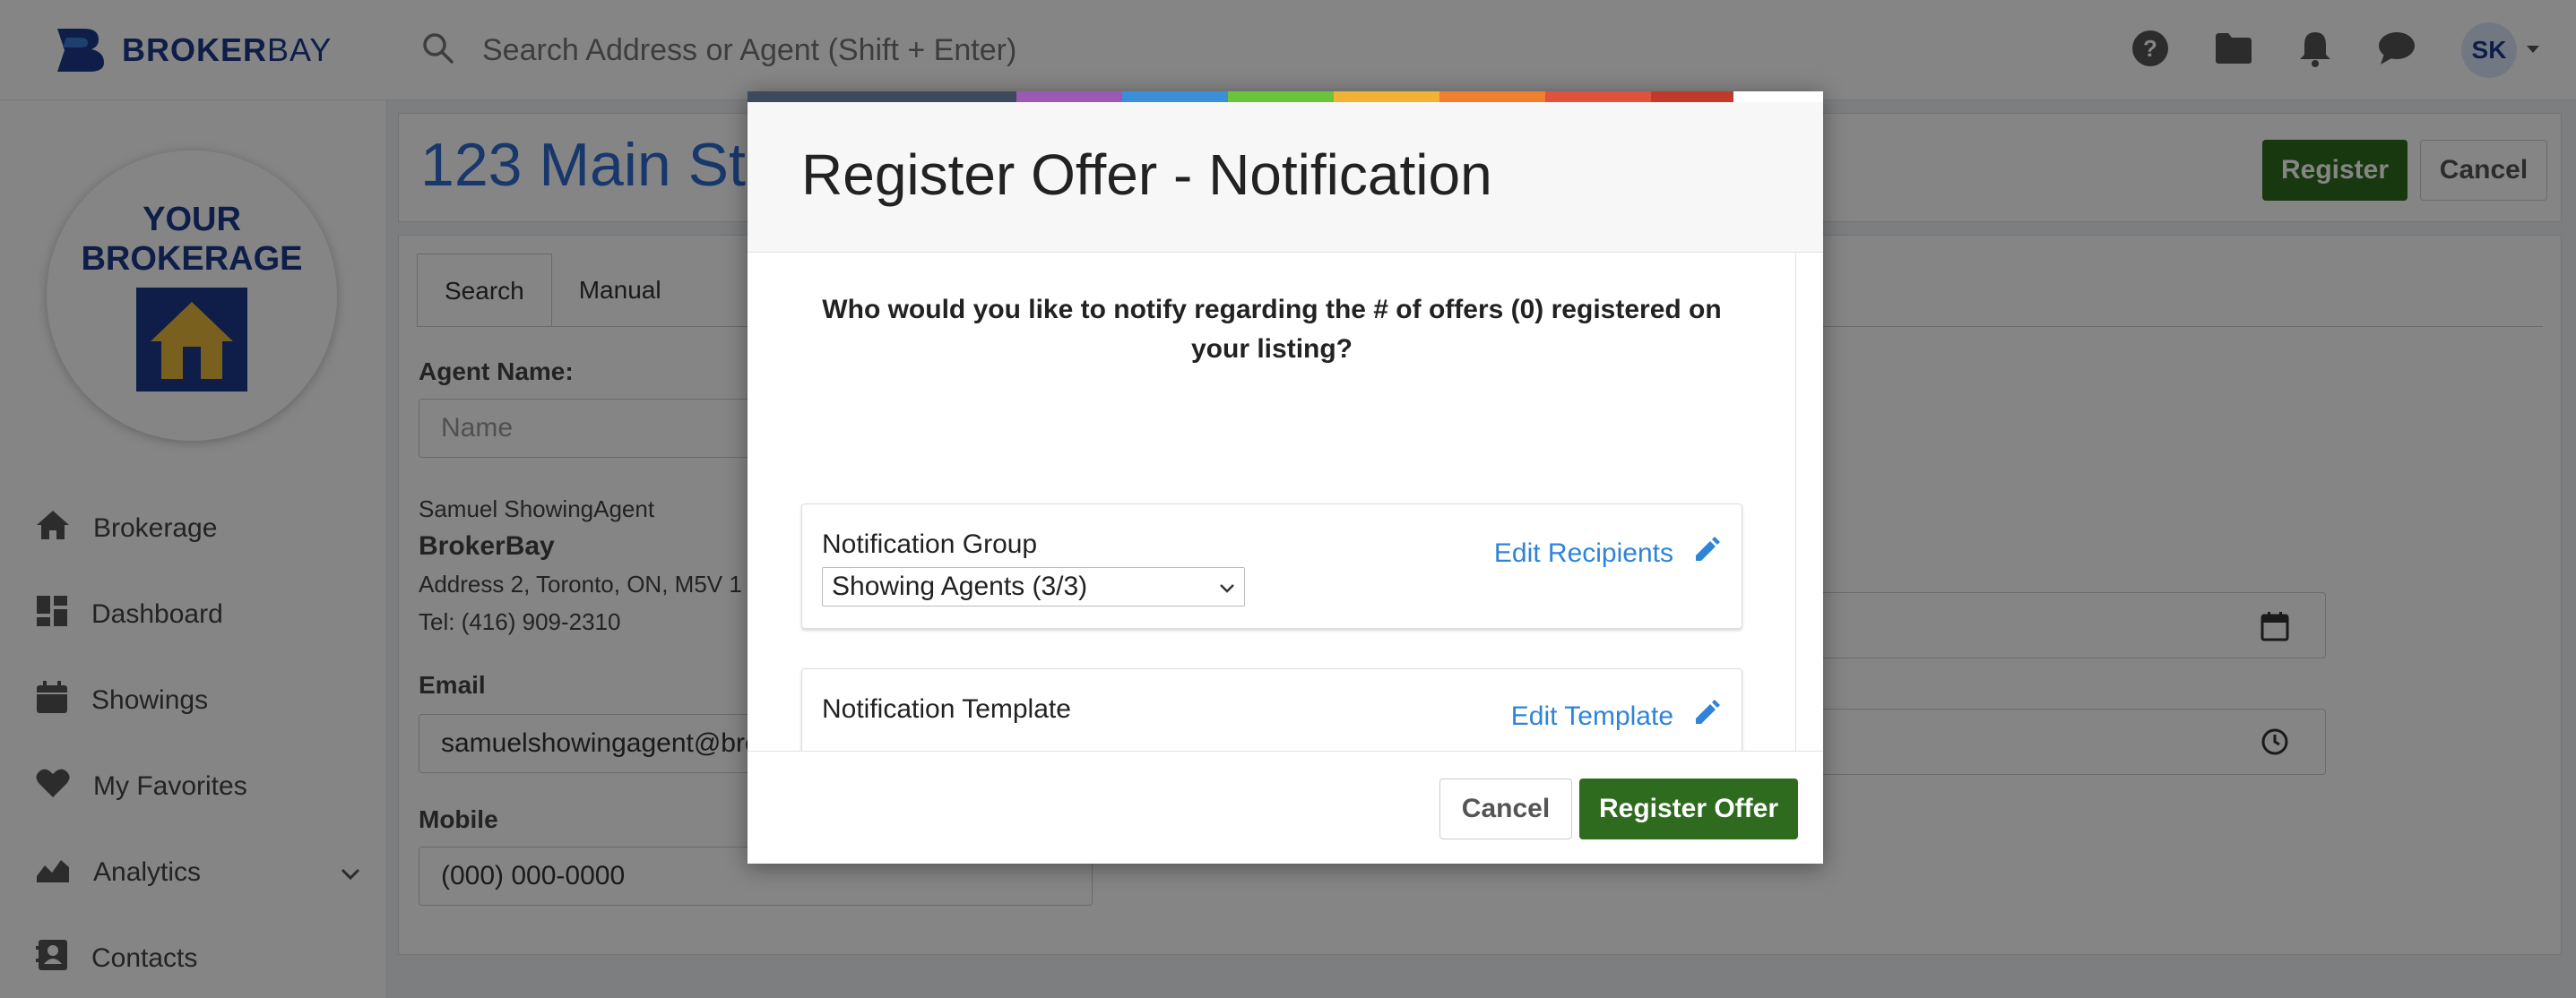 This screenshot has height=998, width=2576. I want to click on edit-recipients-label: Edit Recipients, so click(1583, 553).